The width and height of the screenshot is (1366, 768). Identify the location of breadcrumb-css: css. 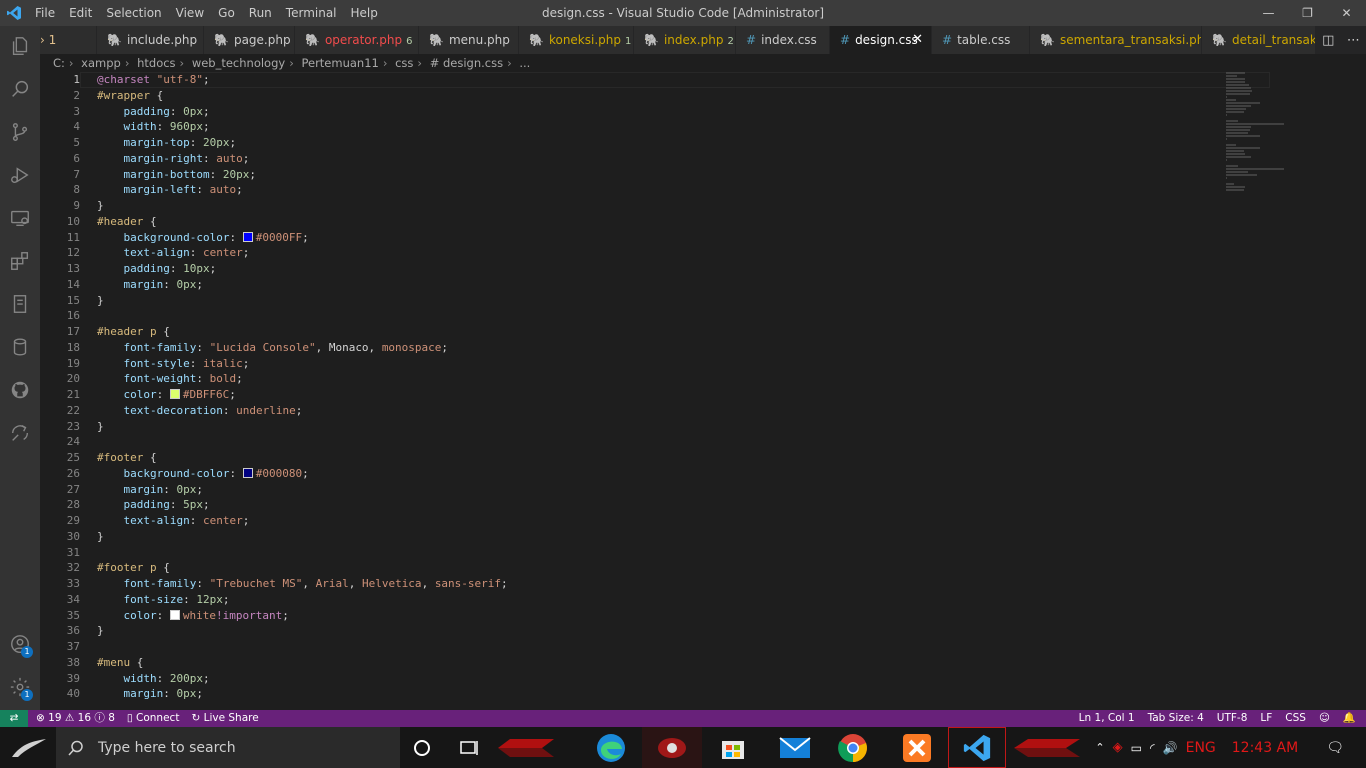
(404, 63).